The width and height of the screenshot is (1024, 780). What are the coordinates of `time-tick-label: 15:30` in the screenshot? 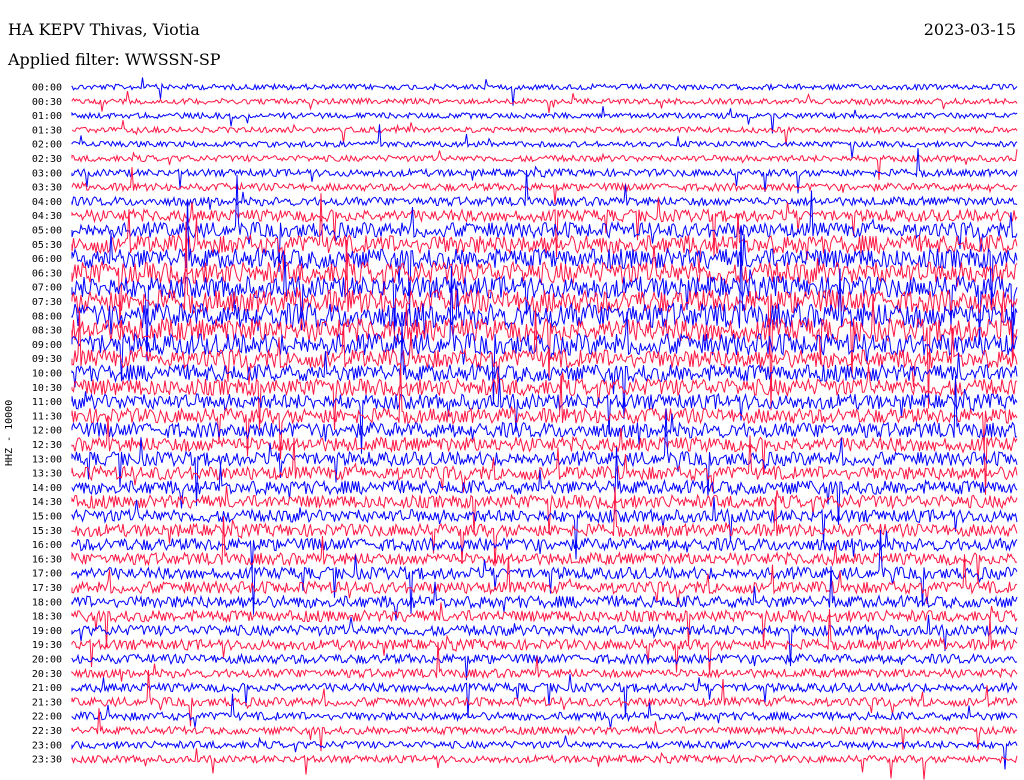 It's located at (47, 531).